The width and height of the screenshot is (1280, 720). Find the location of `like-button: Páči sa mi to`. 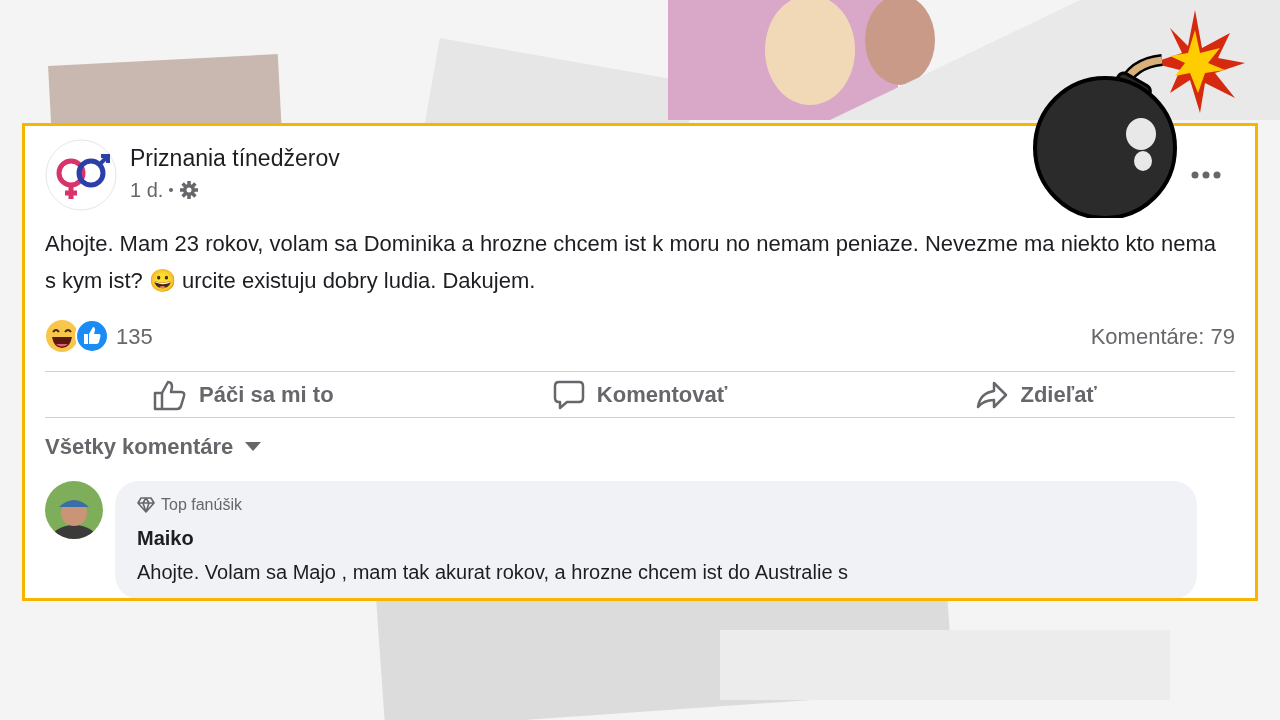

like-button: Páči sa mi to is located at coordinates (243, 394).